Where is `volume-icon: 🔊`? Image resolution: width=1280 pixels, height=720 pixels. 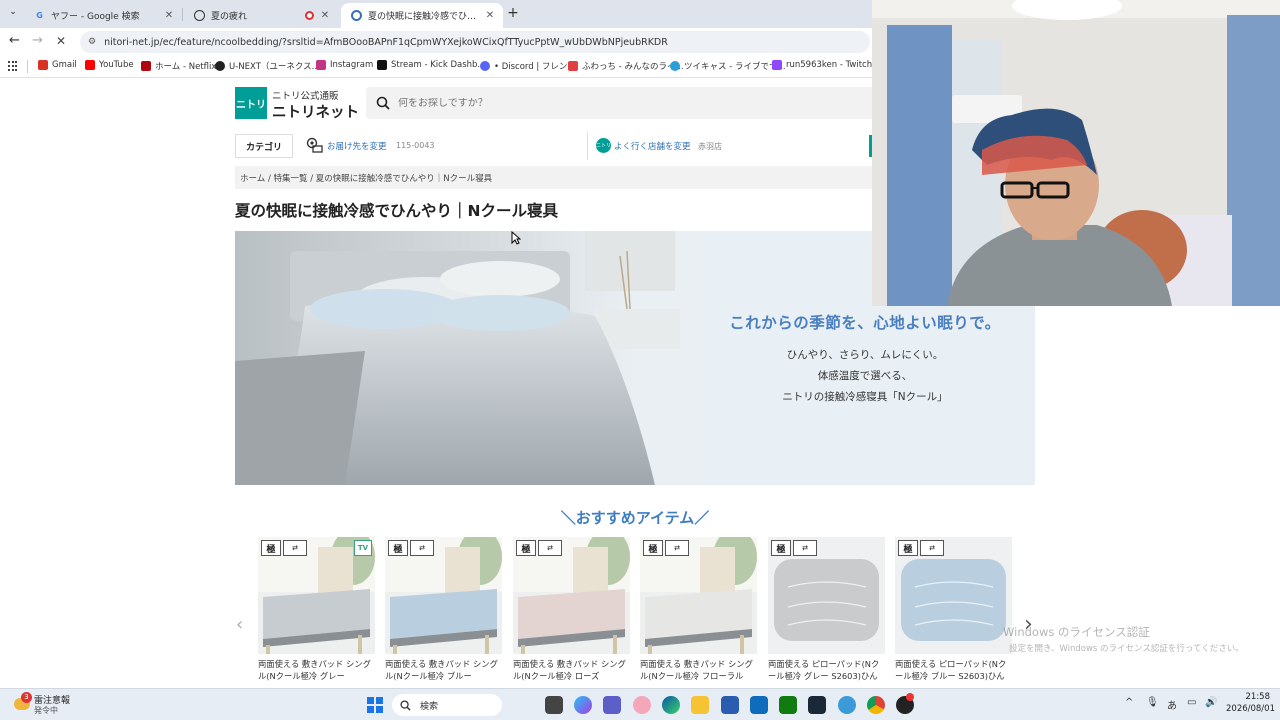
volume-icon: 🔊 is located at coordinates (1211, 702).